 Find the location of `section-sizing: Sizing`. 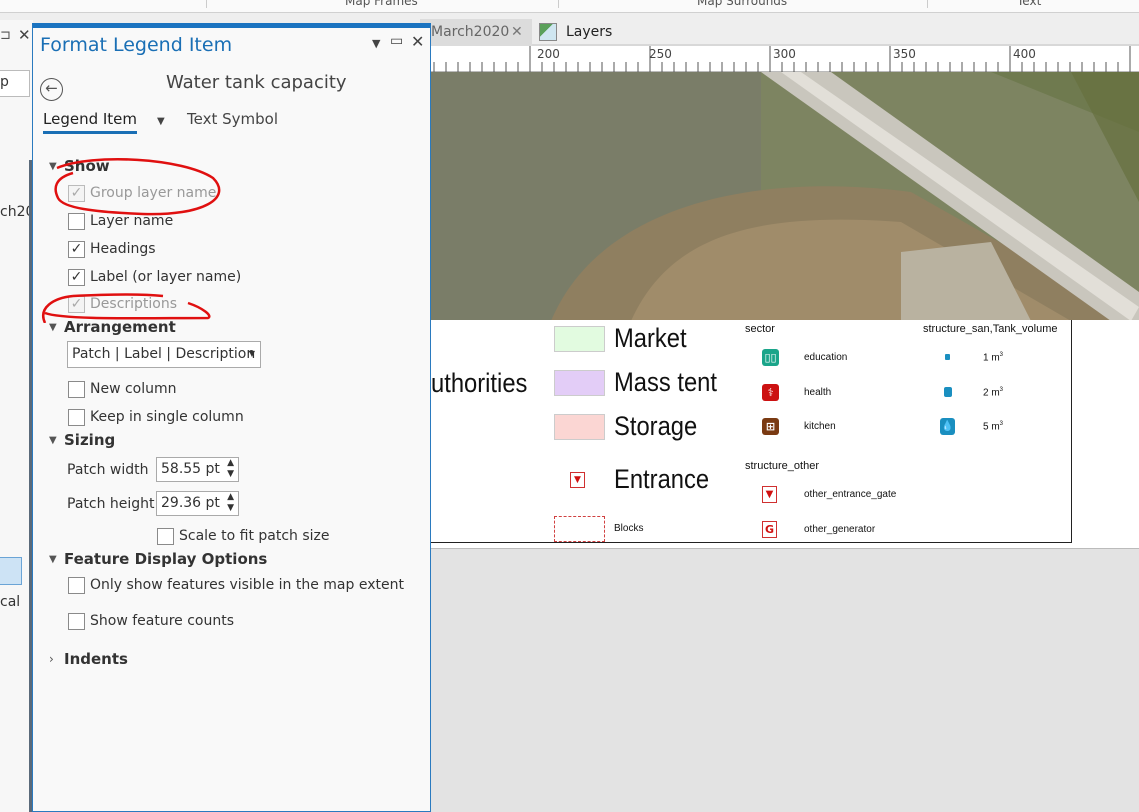

section-sizing: Sizing is located at coordinates (89, 440).